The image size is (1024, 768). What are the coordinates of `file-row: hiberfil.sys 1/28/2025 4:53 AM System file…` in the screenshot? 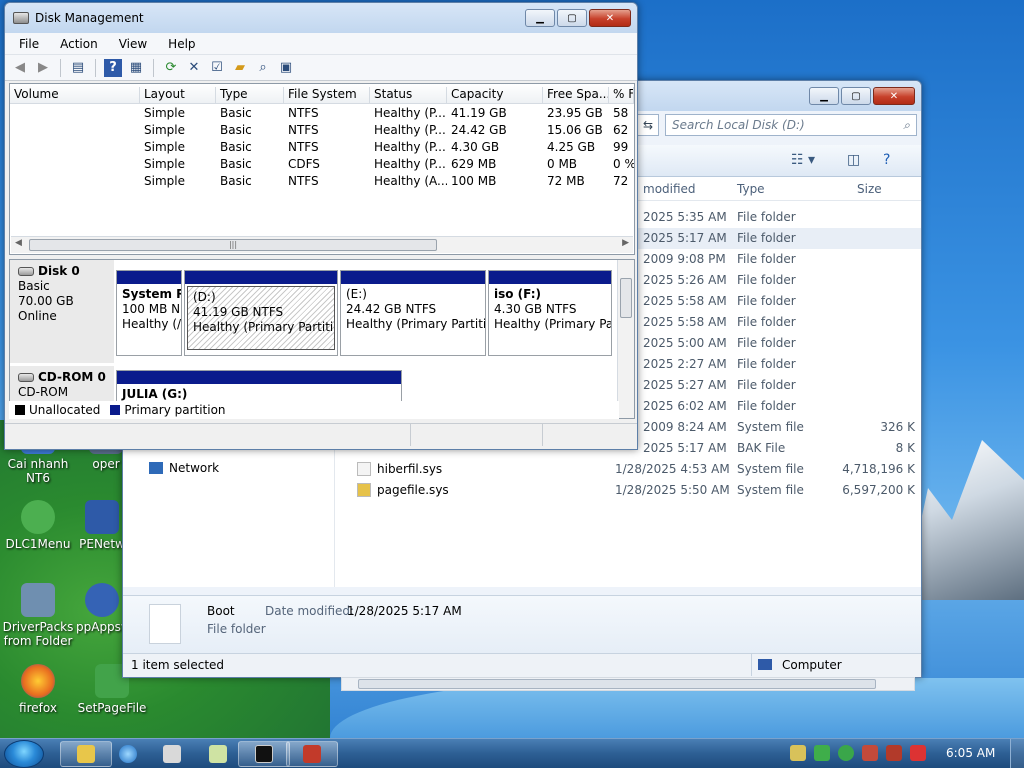 It's located at (628, 469).